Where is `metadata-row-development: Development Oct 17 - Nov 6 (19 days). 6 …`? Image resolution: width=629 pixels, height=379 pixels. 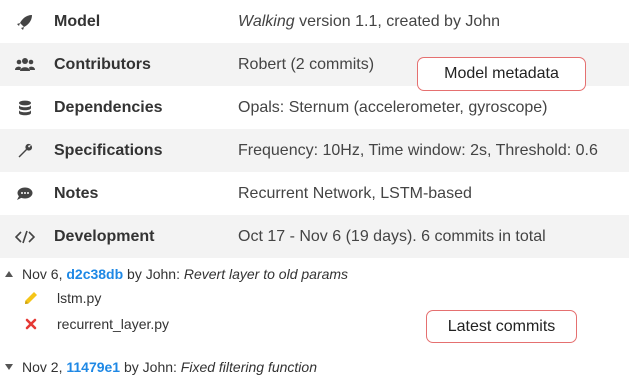
metadata-row-development: Development Oct 17 - Nov 6 (19 days). 6 … is located at coordinates (314, 236).